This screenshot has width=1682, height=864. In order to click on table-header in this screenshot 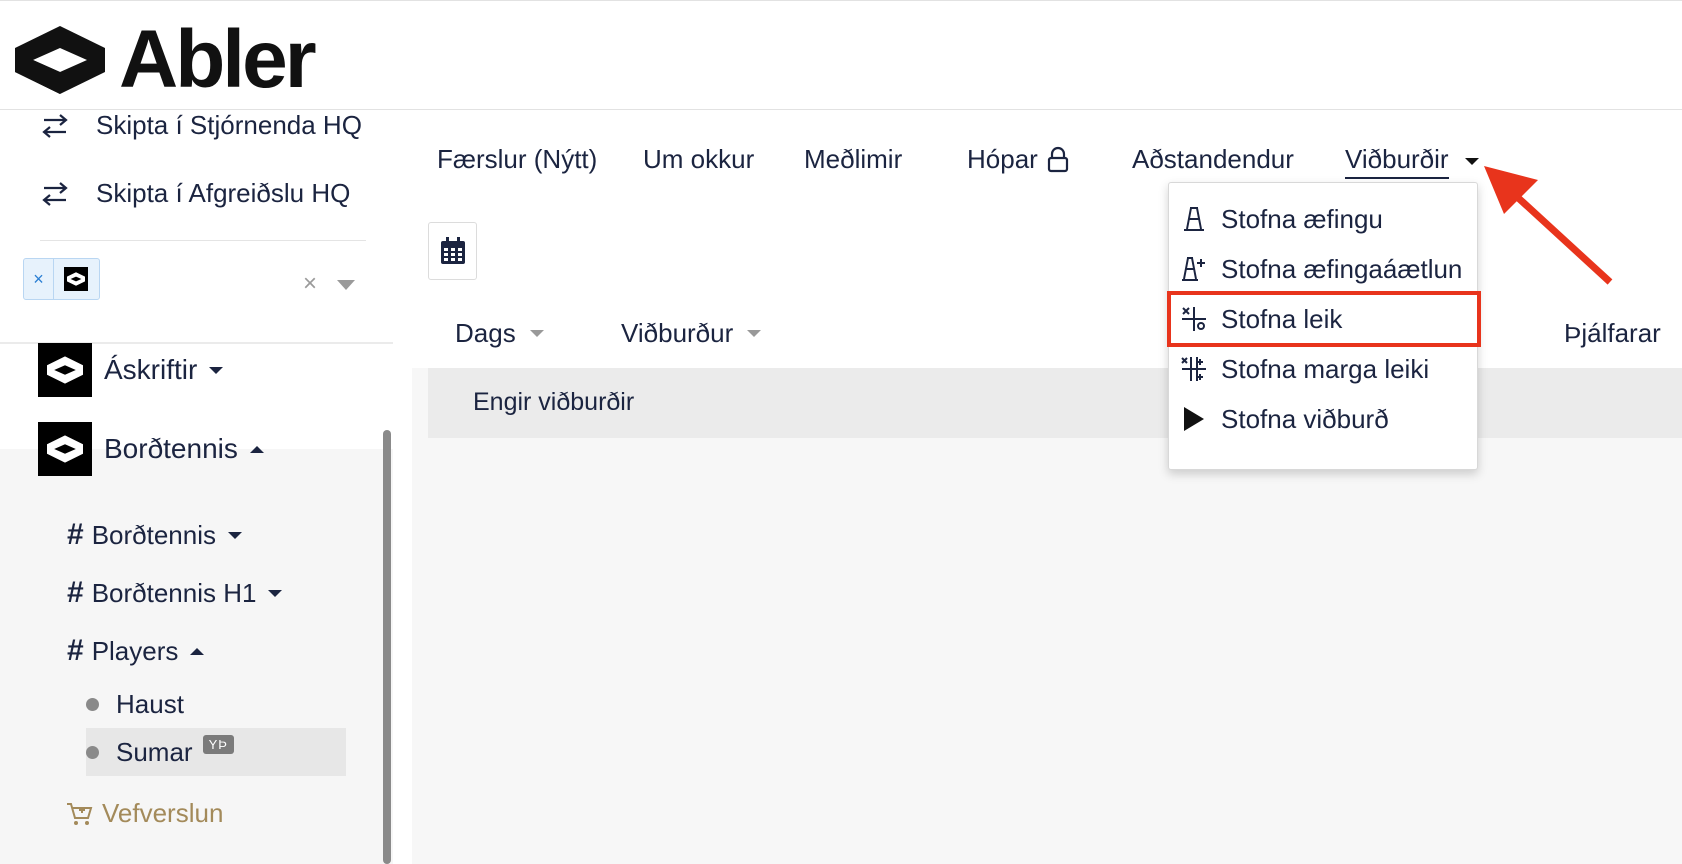, I will do `click(1047, 339)`.